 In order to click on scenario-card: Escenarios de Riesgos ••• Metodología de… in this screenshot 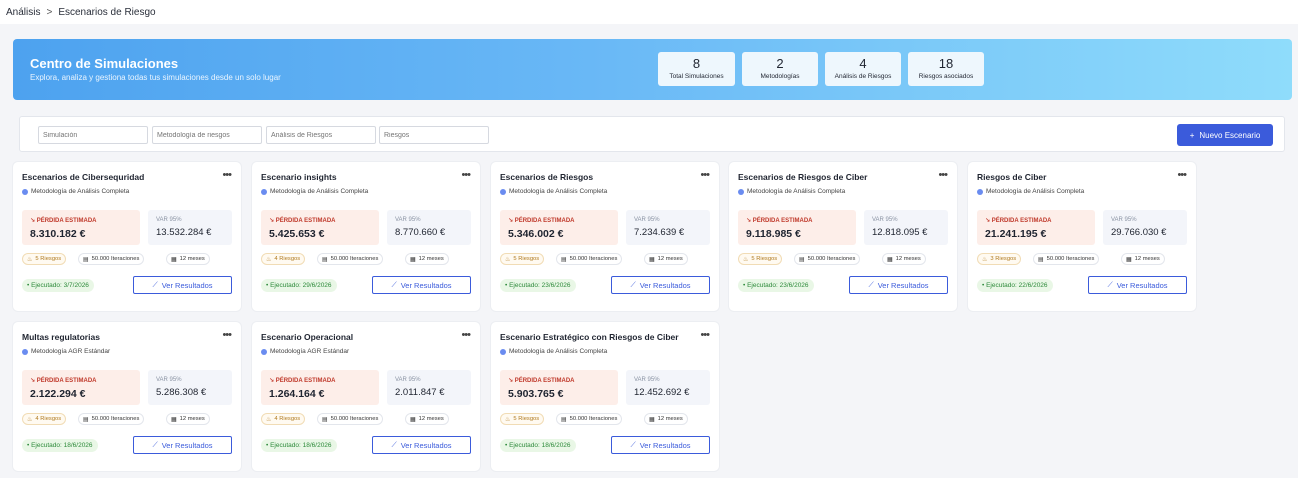, I will do `click(605, 236)`.